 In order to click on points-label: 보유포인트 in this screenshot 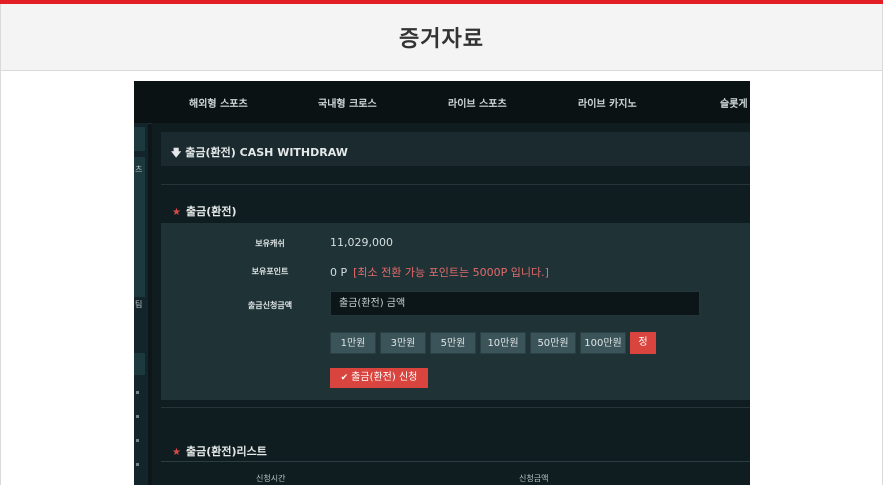, I will do `click(270, 271)`.